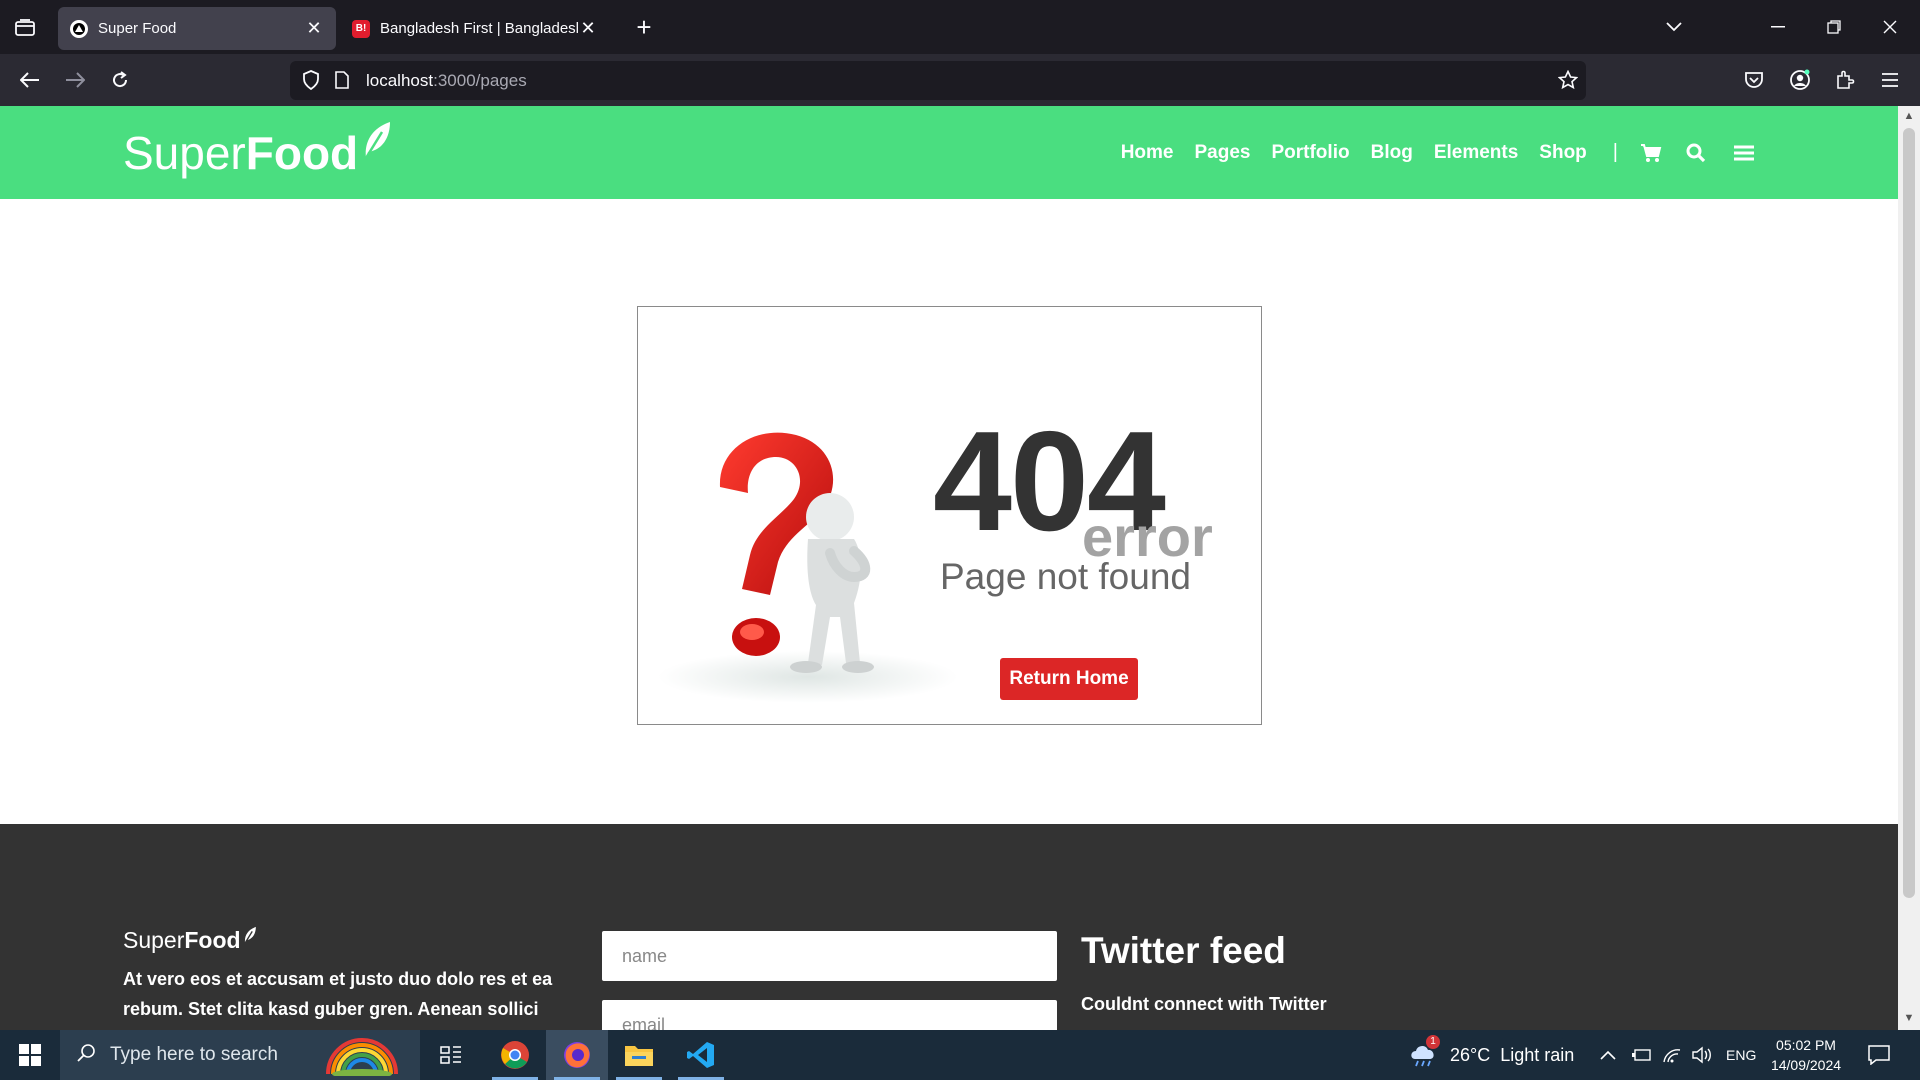  Describe the element at coordinates (480, 80) in the screenshot. I see `url-path: :3000/pages` at that location.